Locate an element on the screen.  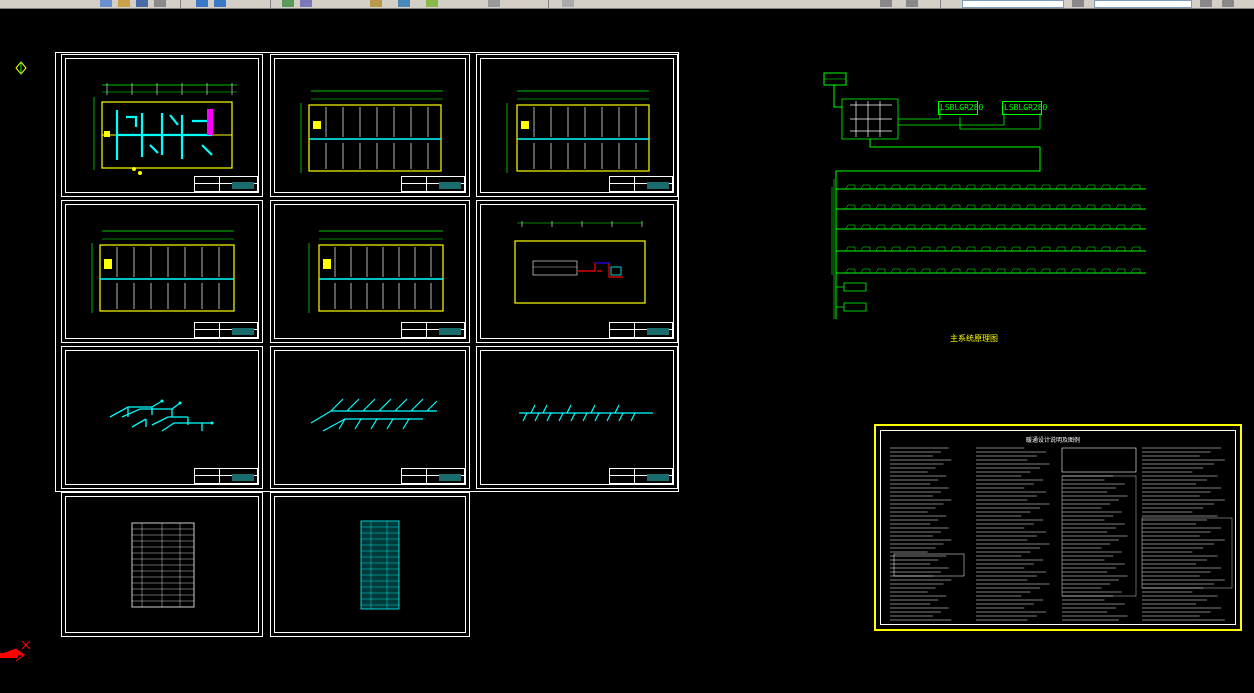
toolbar is located at coordinates (627, 4).